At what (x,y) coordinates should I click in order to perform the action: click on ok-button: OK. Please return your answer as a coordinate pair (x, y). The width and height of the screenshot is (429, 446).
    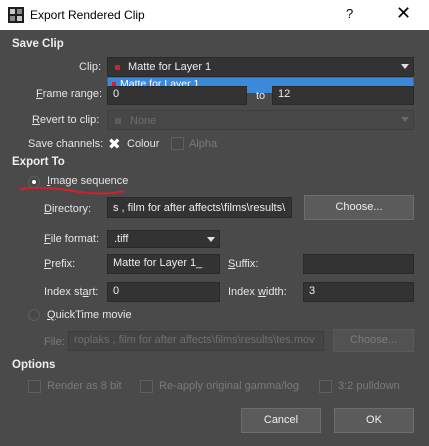
    Looking at the image, I should click on (374, 420).